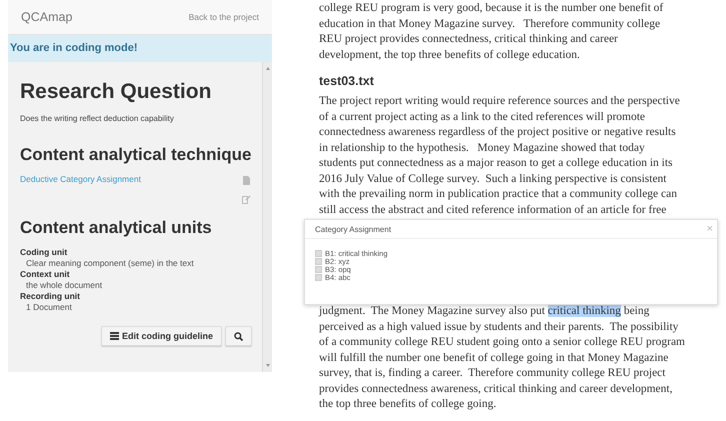  Describe the element at coordinates (161, 336) in the screenshot. I see `edit-guideline-button: Edit coding guideline` at that location.